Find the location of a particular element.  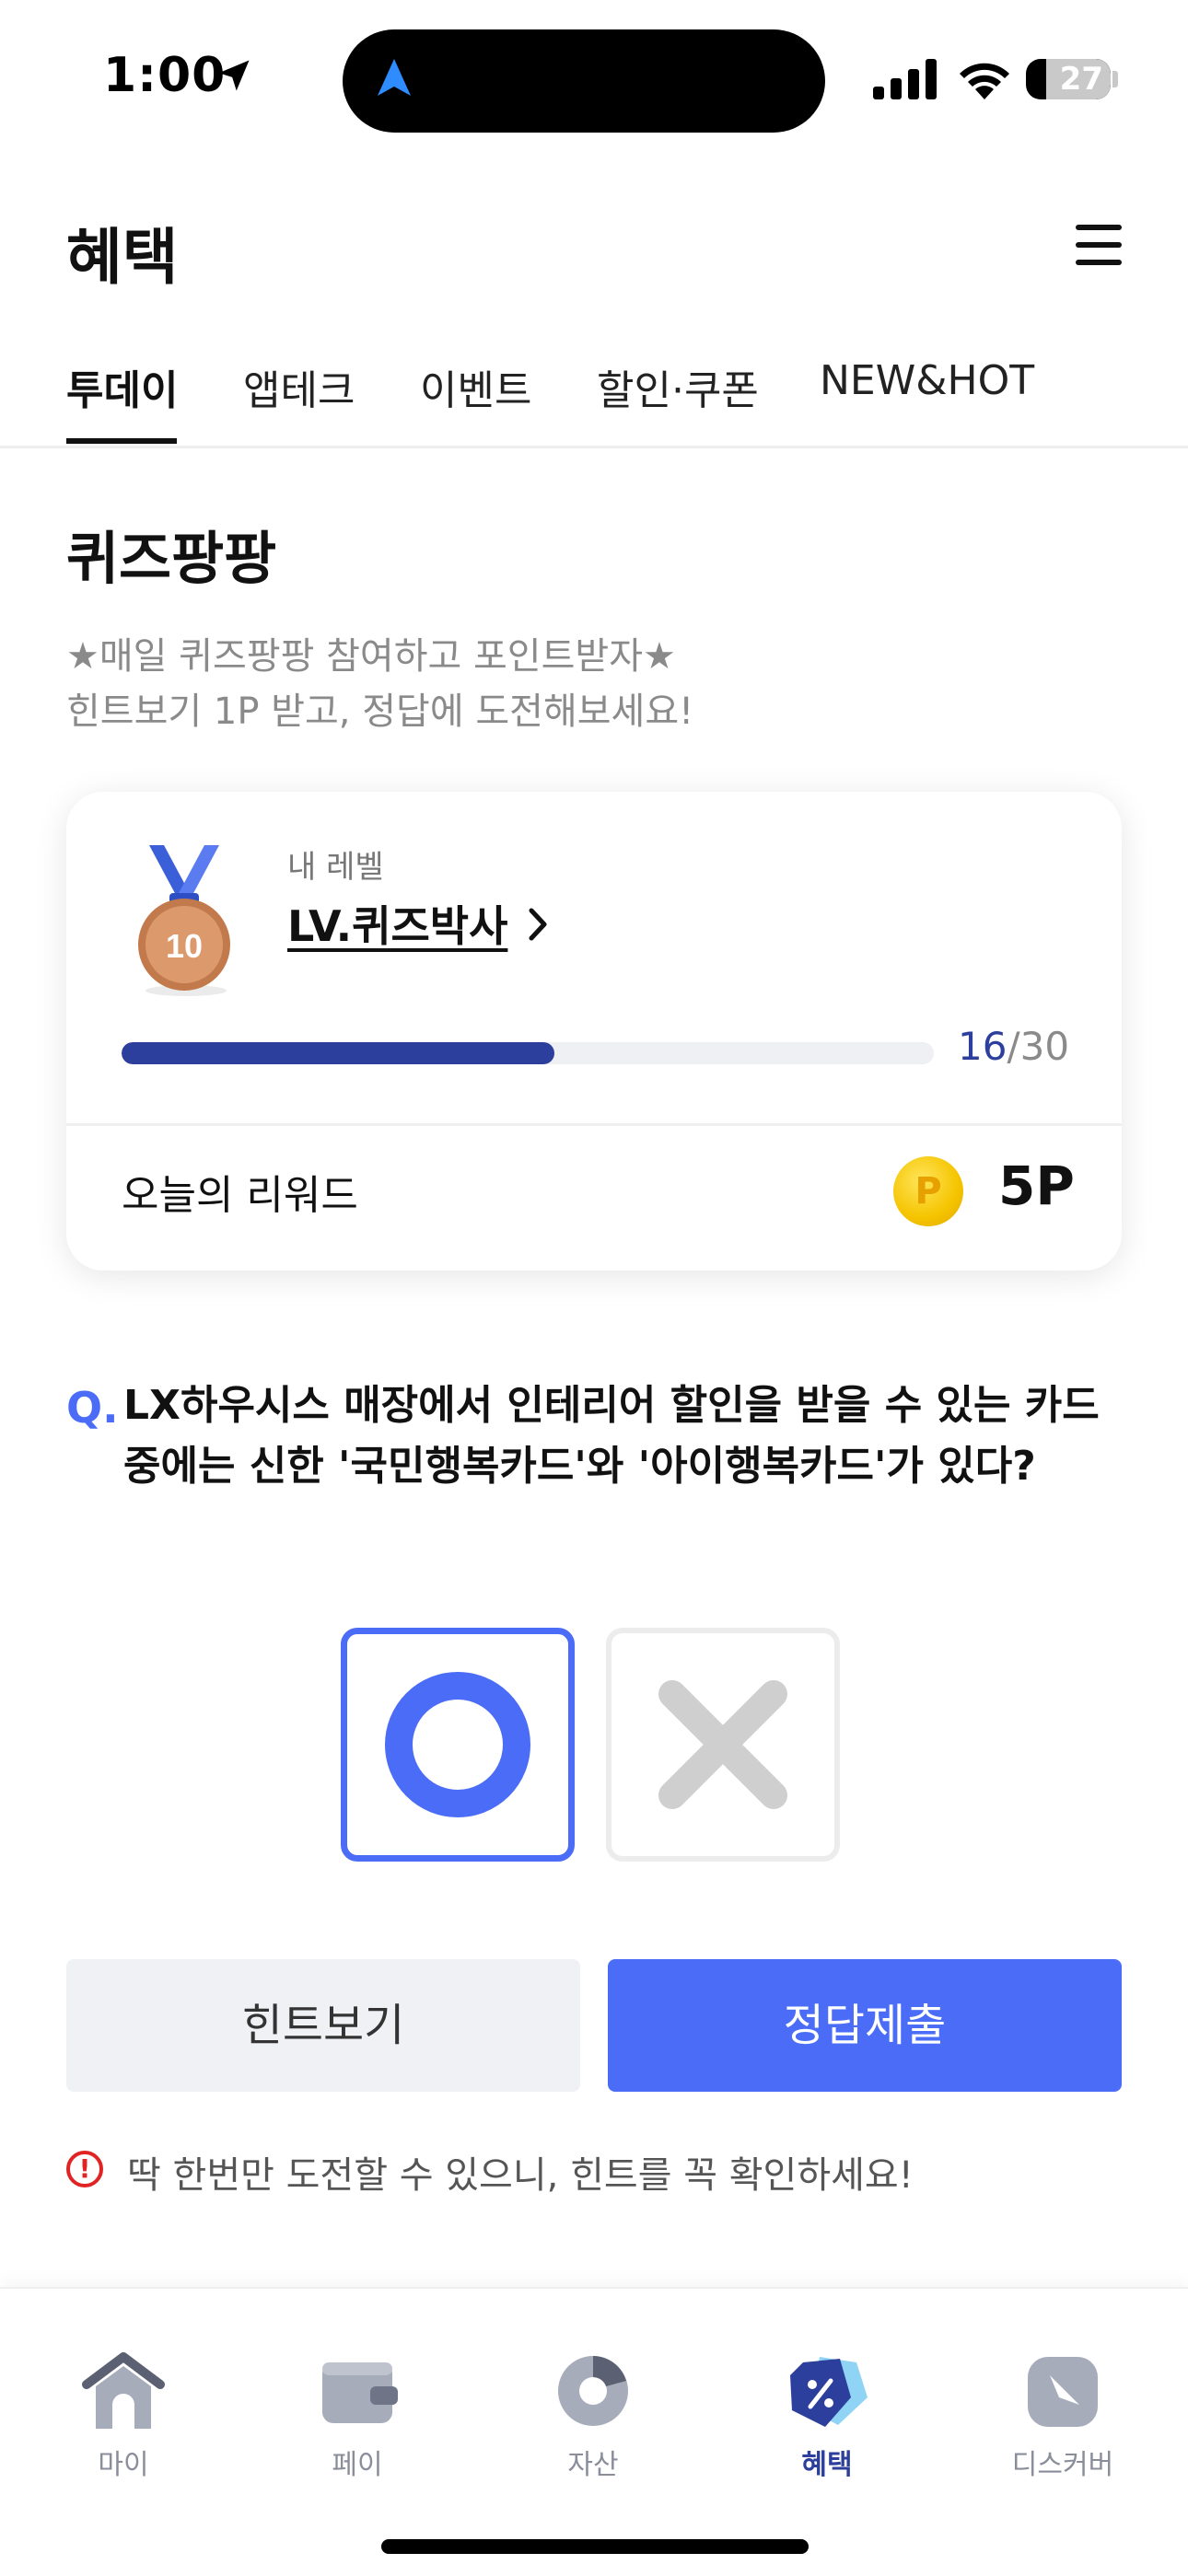

level-progress-fill is located at coordinates (338, 1053).